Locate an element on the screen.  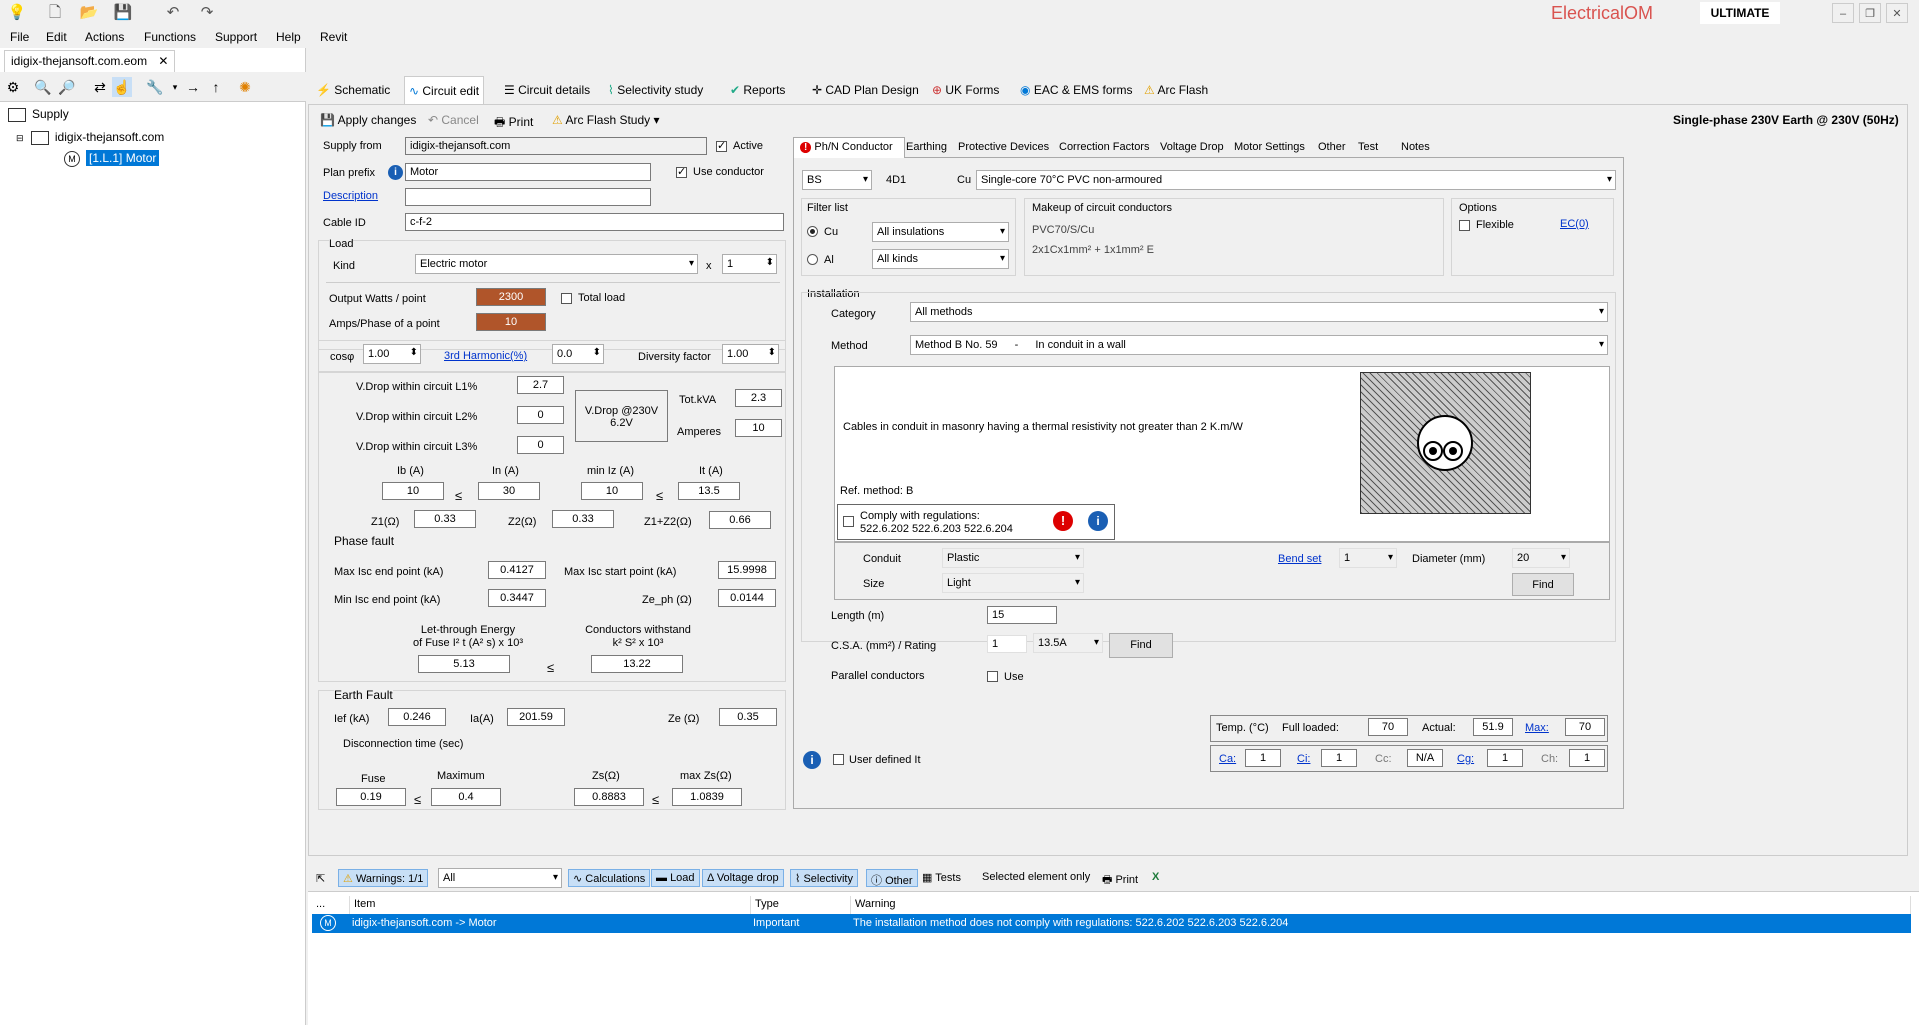
diameter-select: 20 is located at coordinates (1541, 558).